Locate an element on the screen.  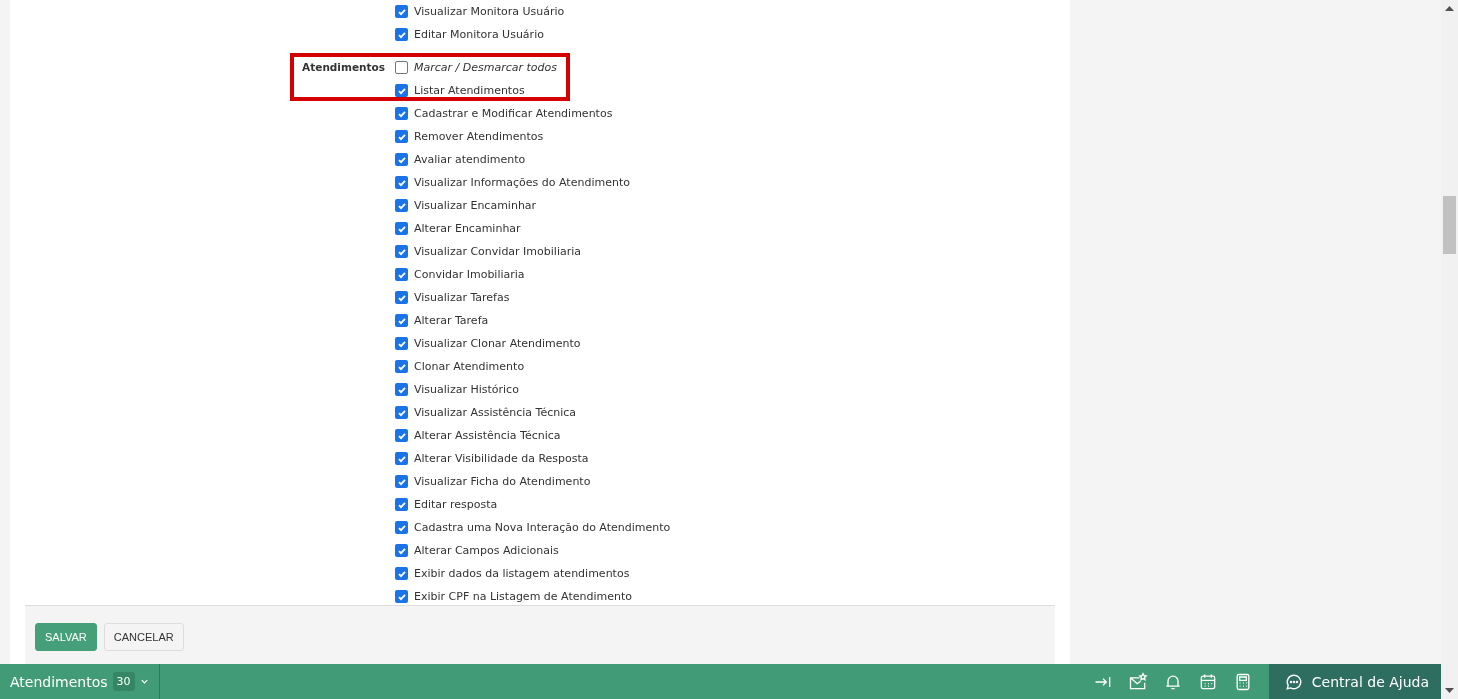
permission-label: Cadastra uma Nova Interação do Atendimento is located at coordinates (542, 527).